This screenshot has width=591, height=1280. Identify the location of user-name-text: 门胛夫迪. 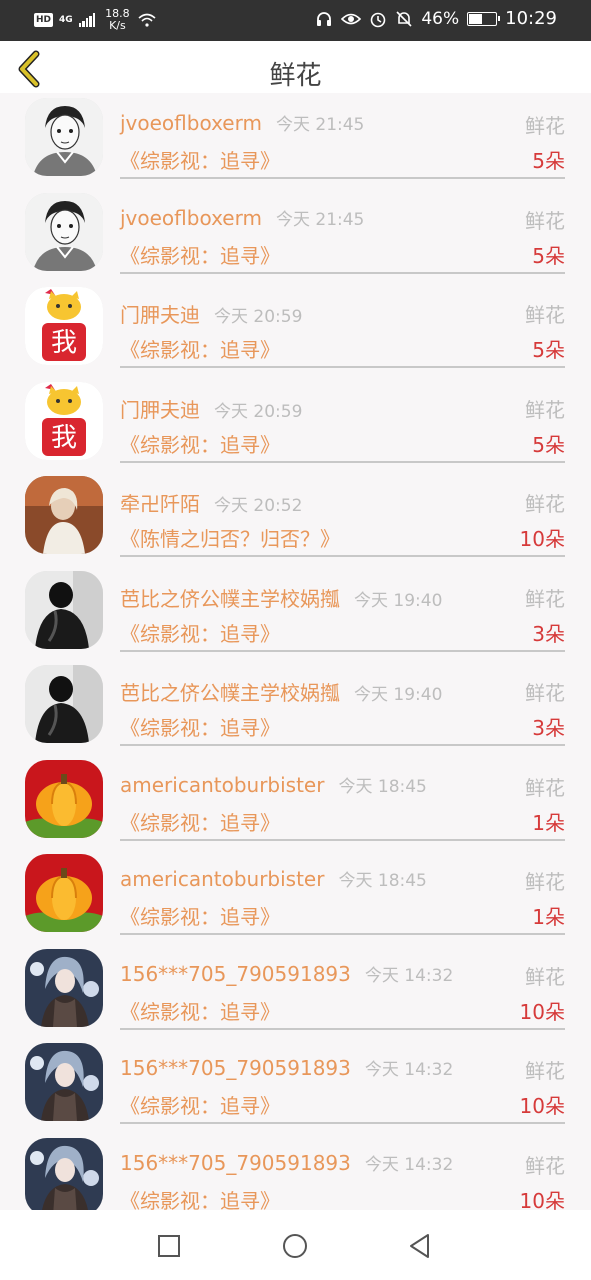
(160, 409).